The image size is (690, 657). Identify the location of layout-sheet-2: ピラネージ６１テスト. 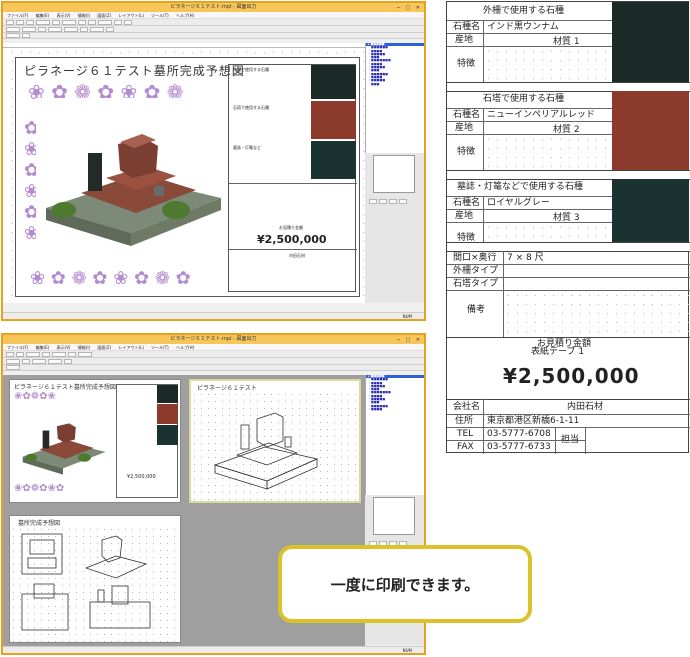
(275, 441).